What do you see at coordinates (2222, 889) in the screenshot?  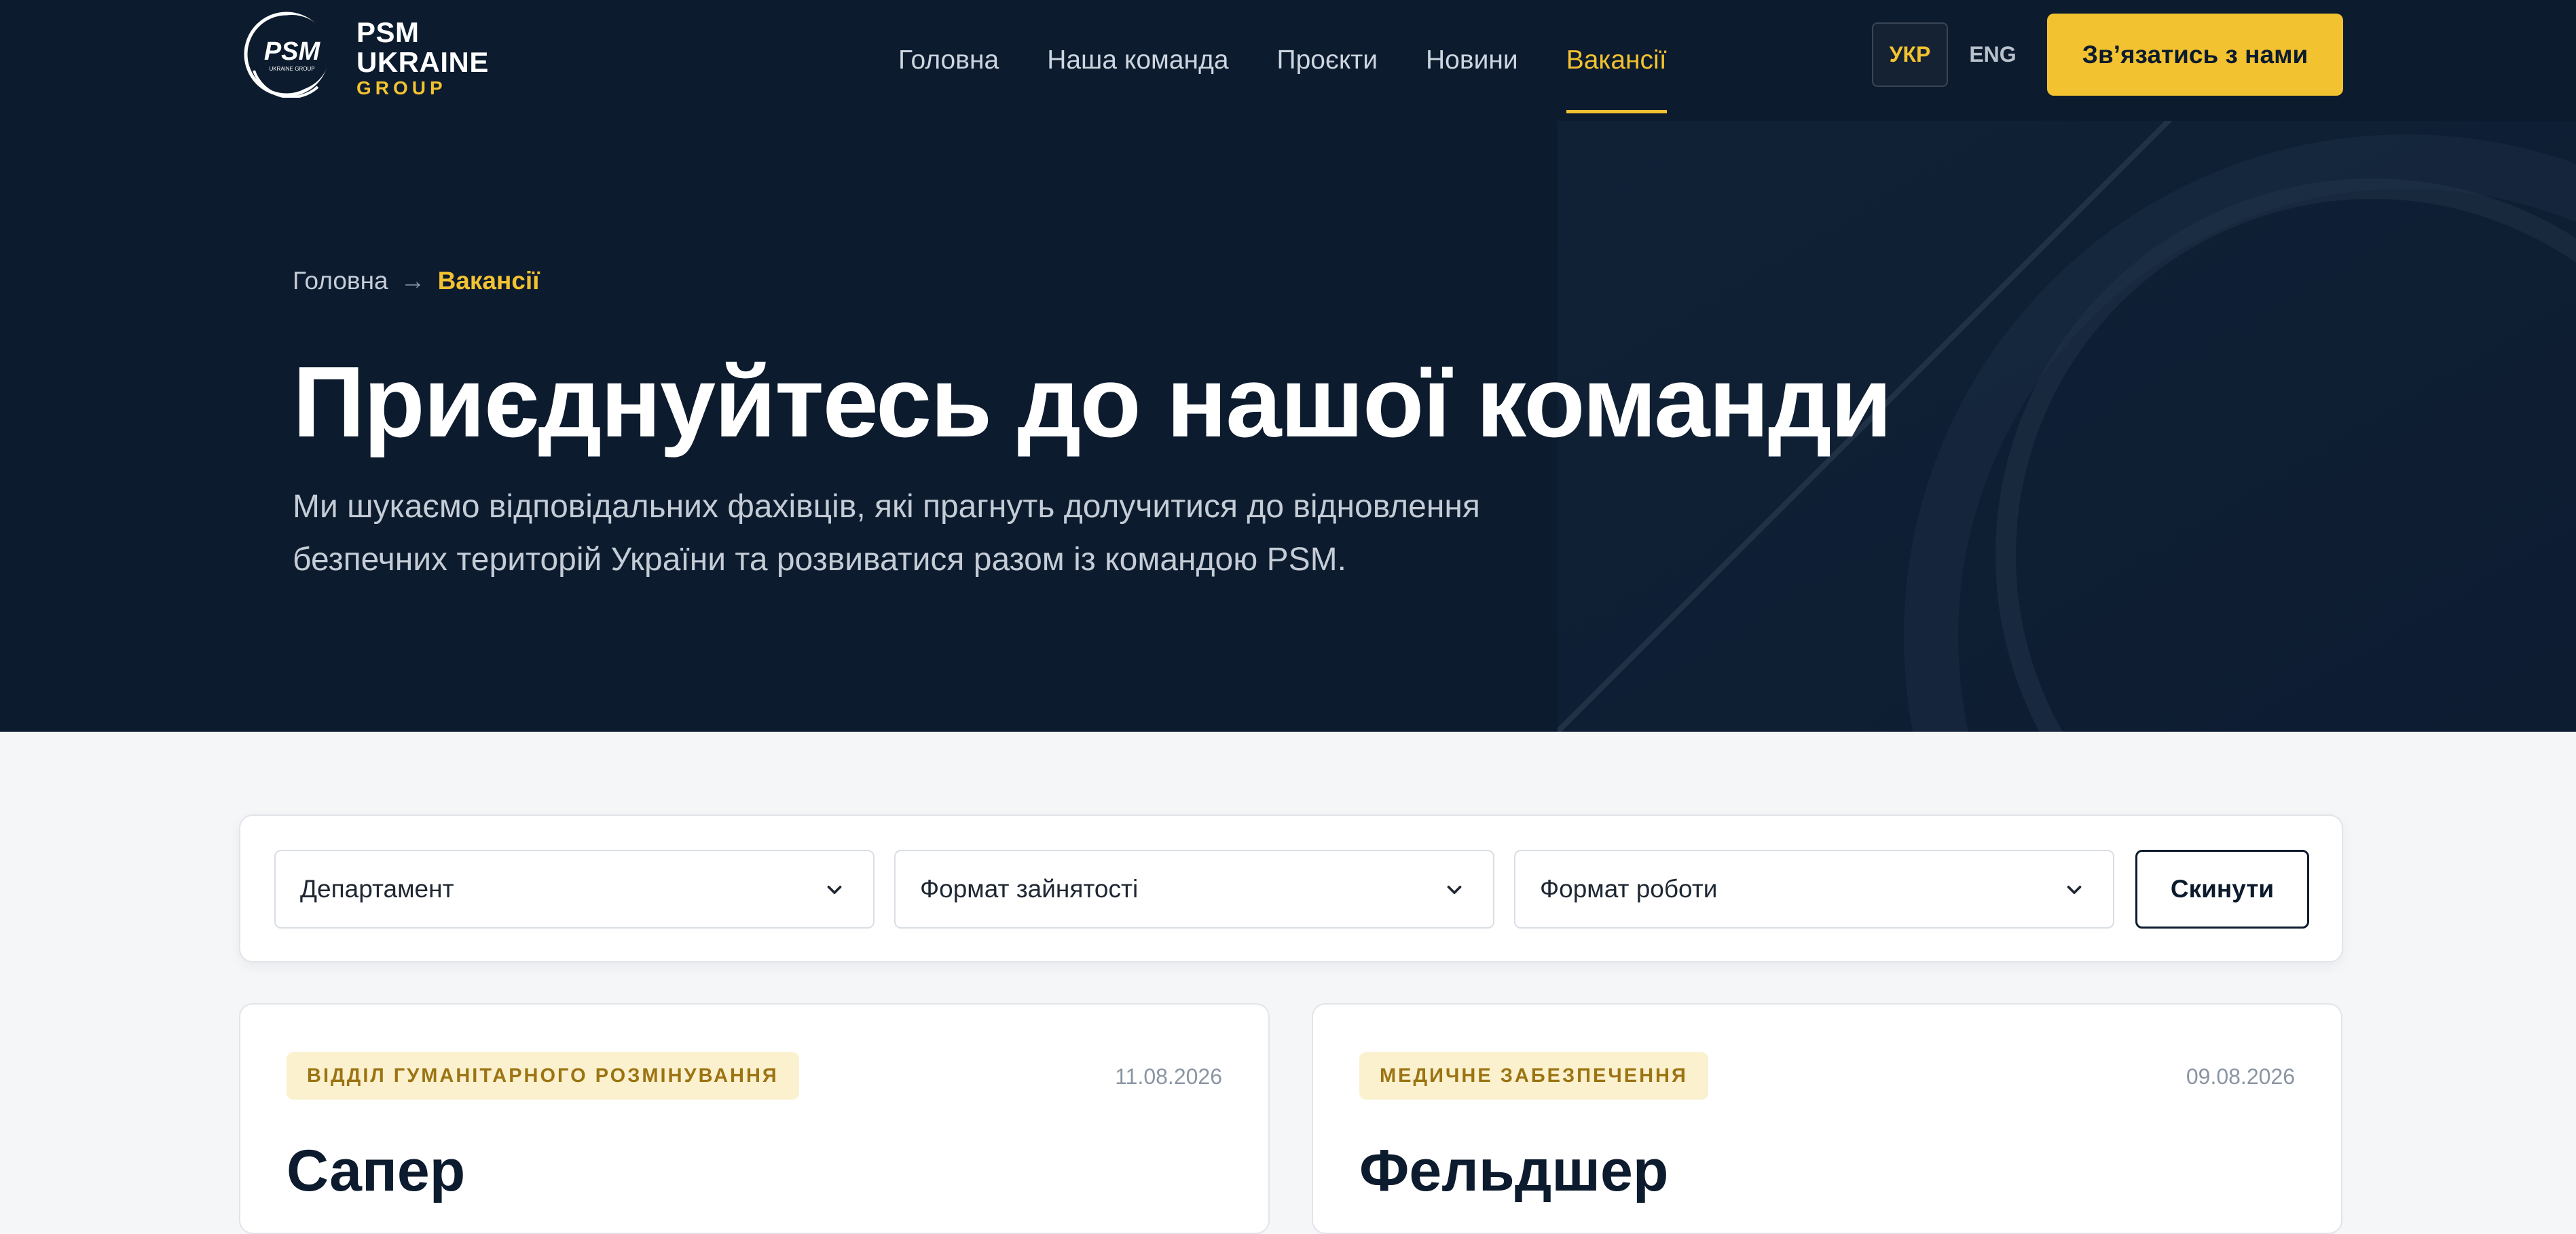 I see `reset-filters-button: Скинути` at bounding box center [2222, 889].